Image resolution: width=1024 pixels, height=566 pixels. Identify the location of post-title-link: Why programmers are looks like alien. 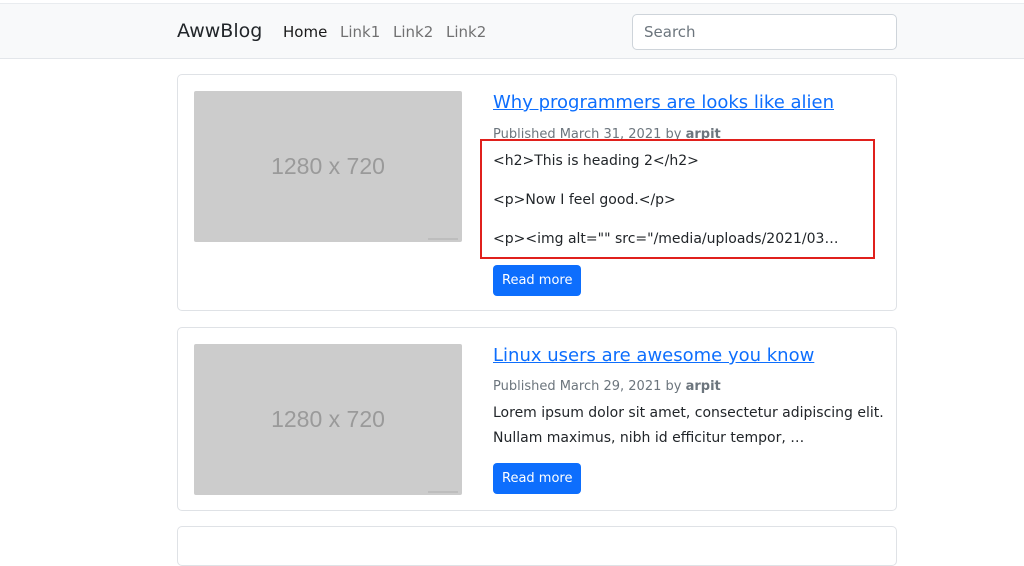
(663, 102).